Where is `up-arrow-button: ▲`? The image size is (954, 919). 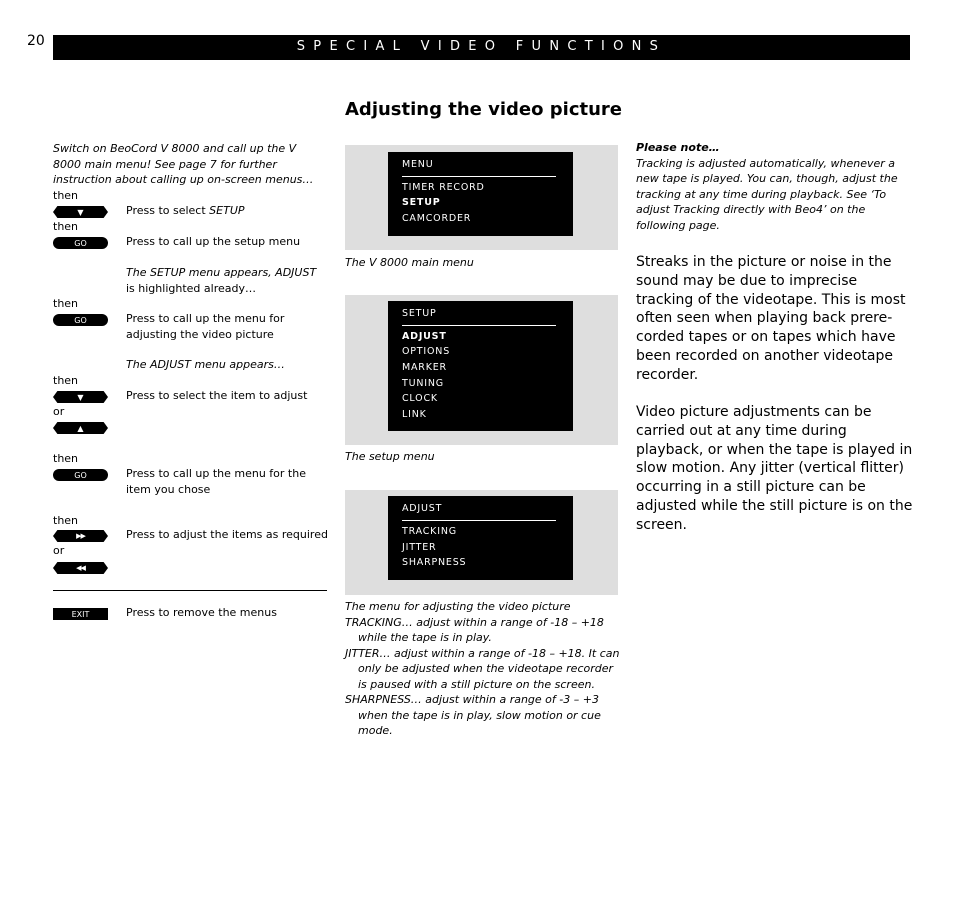 up-arrow-button: ▲ is located at coordinates (80, 428).